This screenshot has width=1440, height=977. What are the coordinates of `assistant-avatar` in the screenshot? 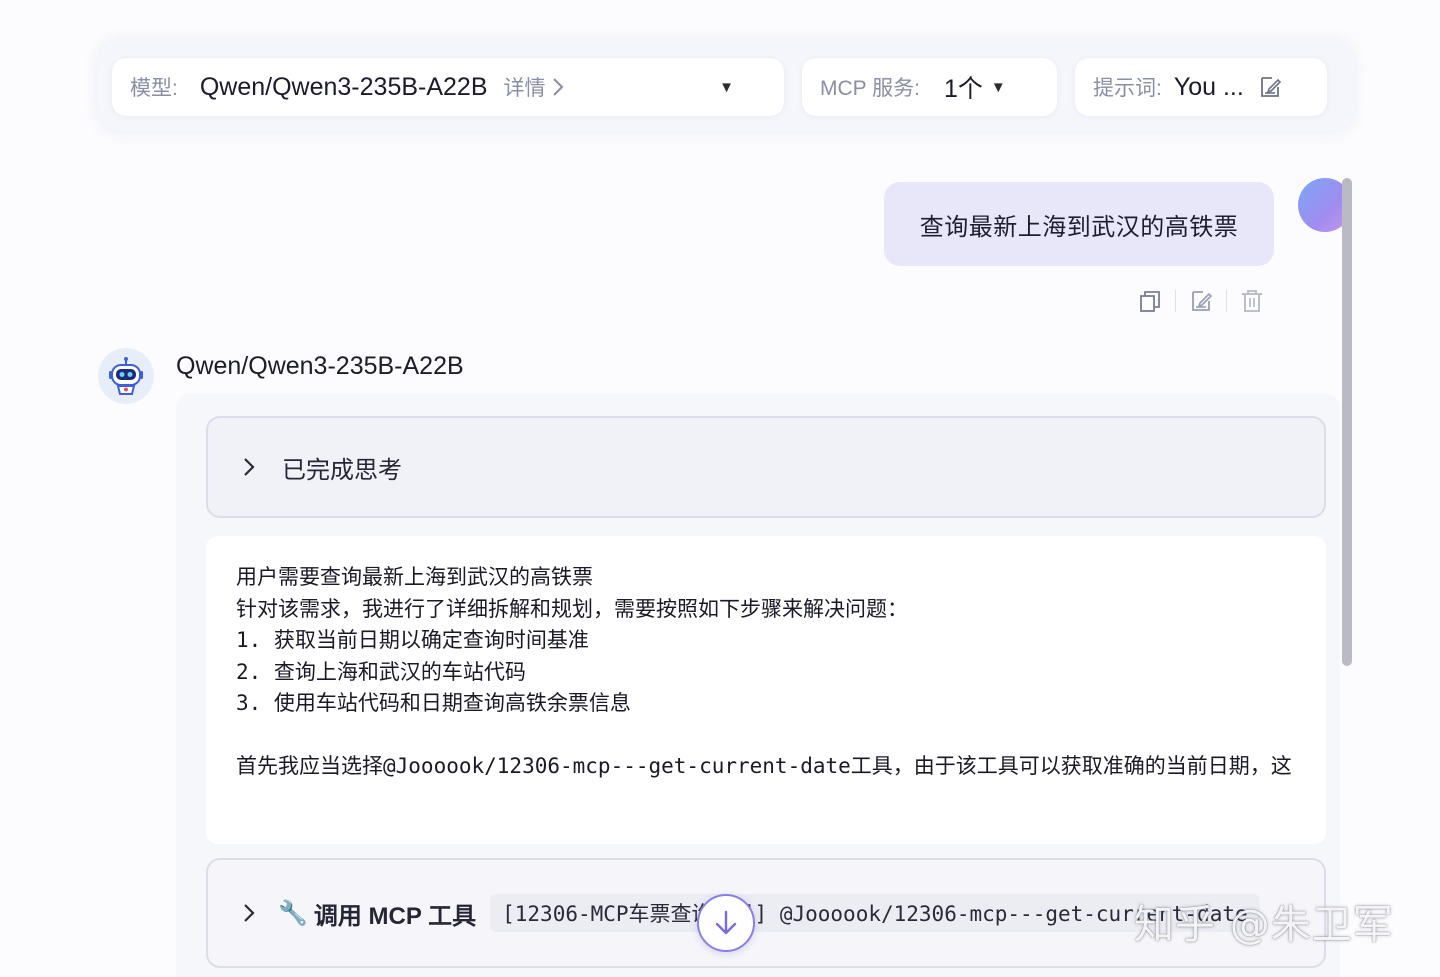 It's located at (126, 376).